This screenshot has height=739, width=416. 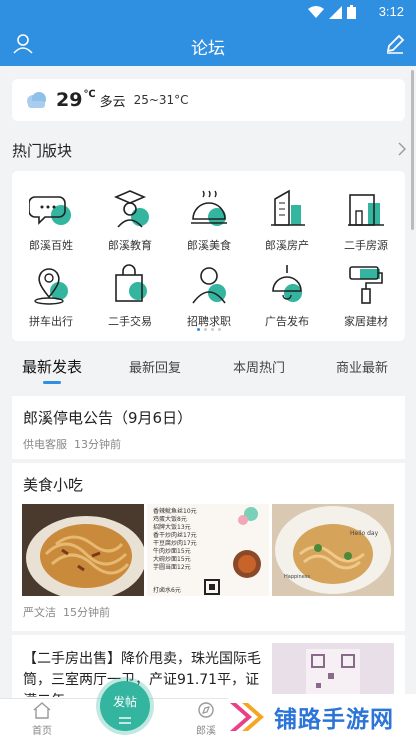 What do you see at coordinates (208, 325) in the screenshot?
I see `page-indicator` at bounding box center [208, 325].